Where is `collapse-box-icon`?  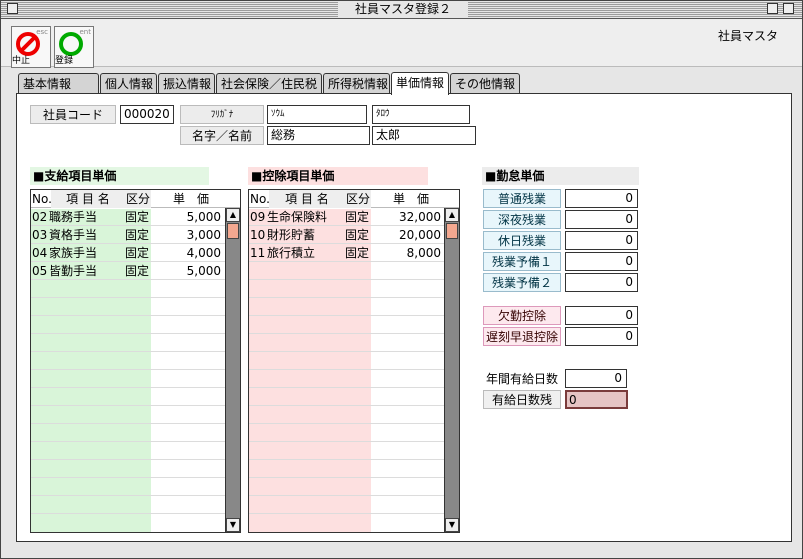
collapse-box-icon is located at coordinates (788, 8).